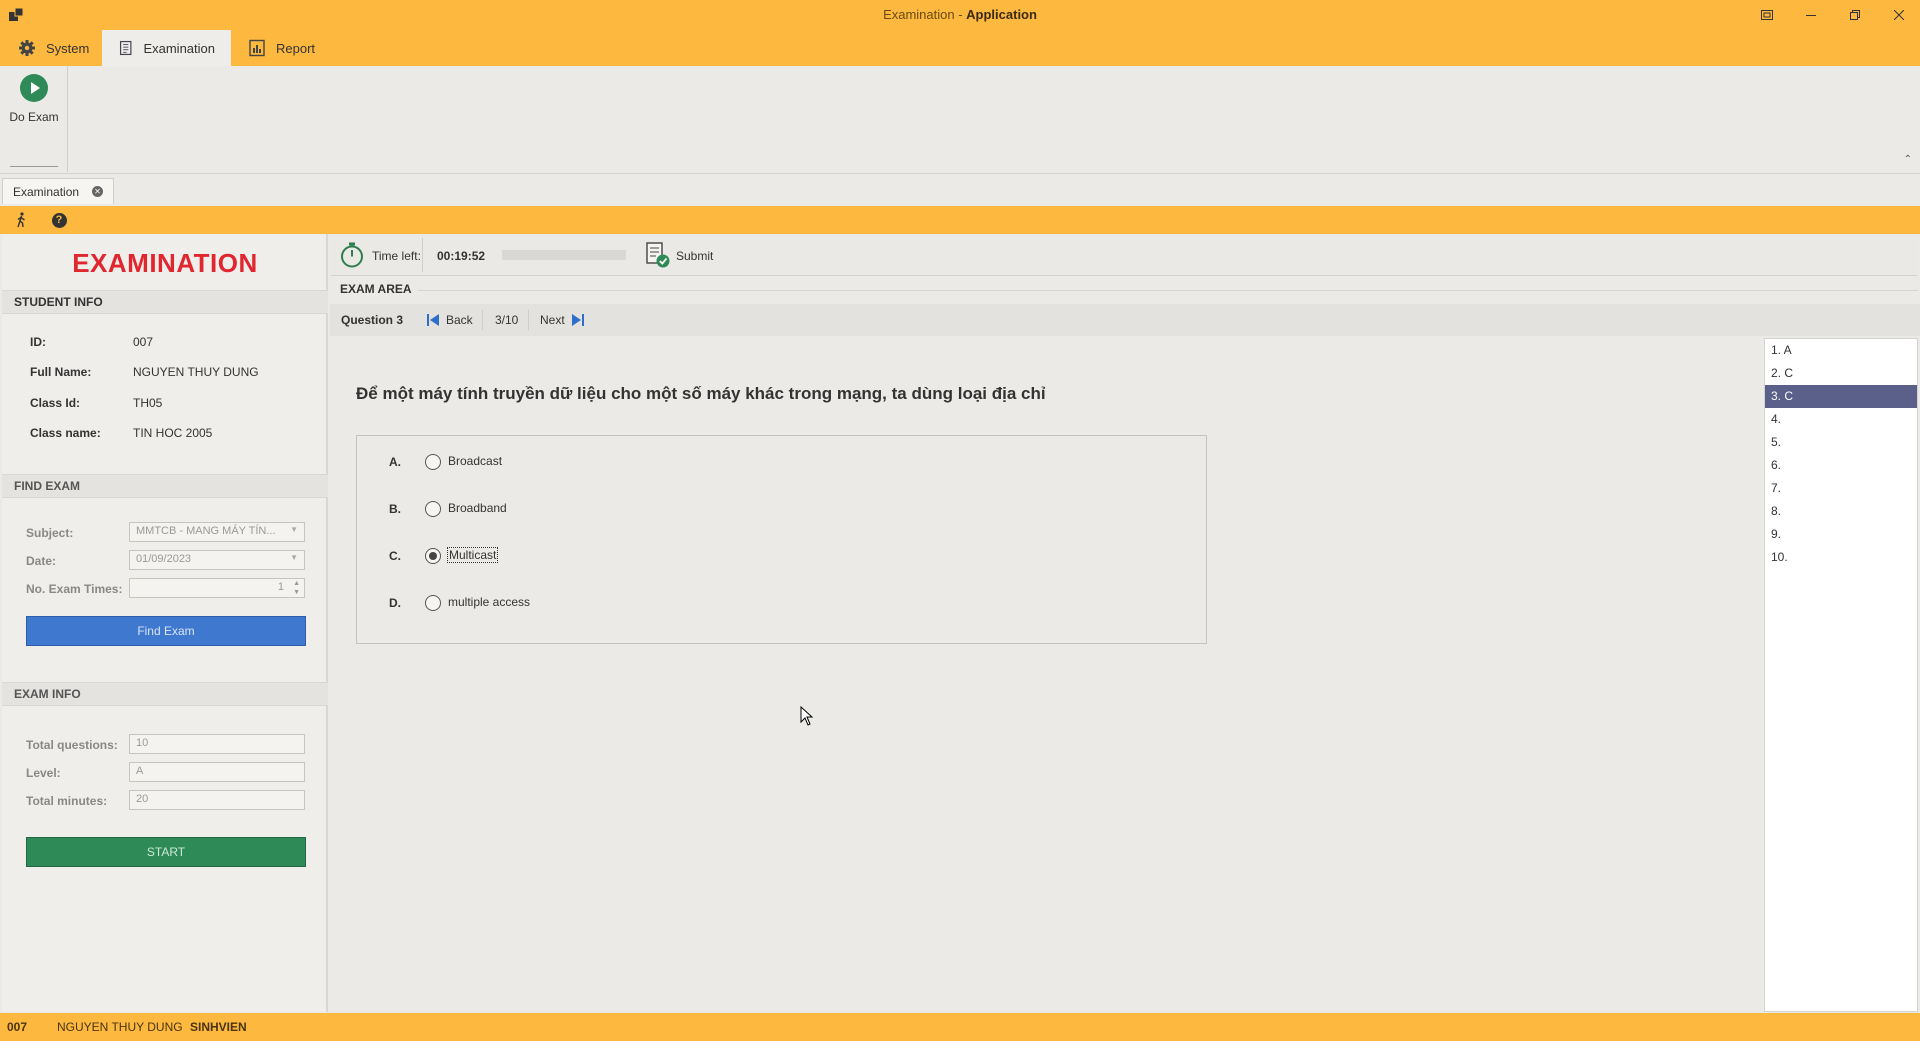 Image resolution: width=1920 pixels, height=1041 pixels. I want to click on find-exam-button: Find Exam, so click(166, 631).